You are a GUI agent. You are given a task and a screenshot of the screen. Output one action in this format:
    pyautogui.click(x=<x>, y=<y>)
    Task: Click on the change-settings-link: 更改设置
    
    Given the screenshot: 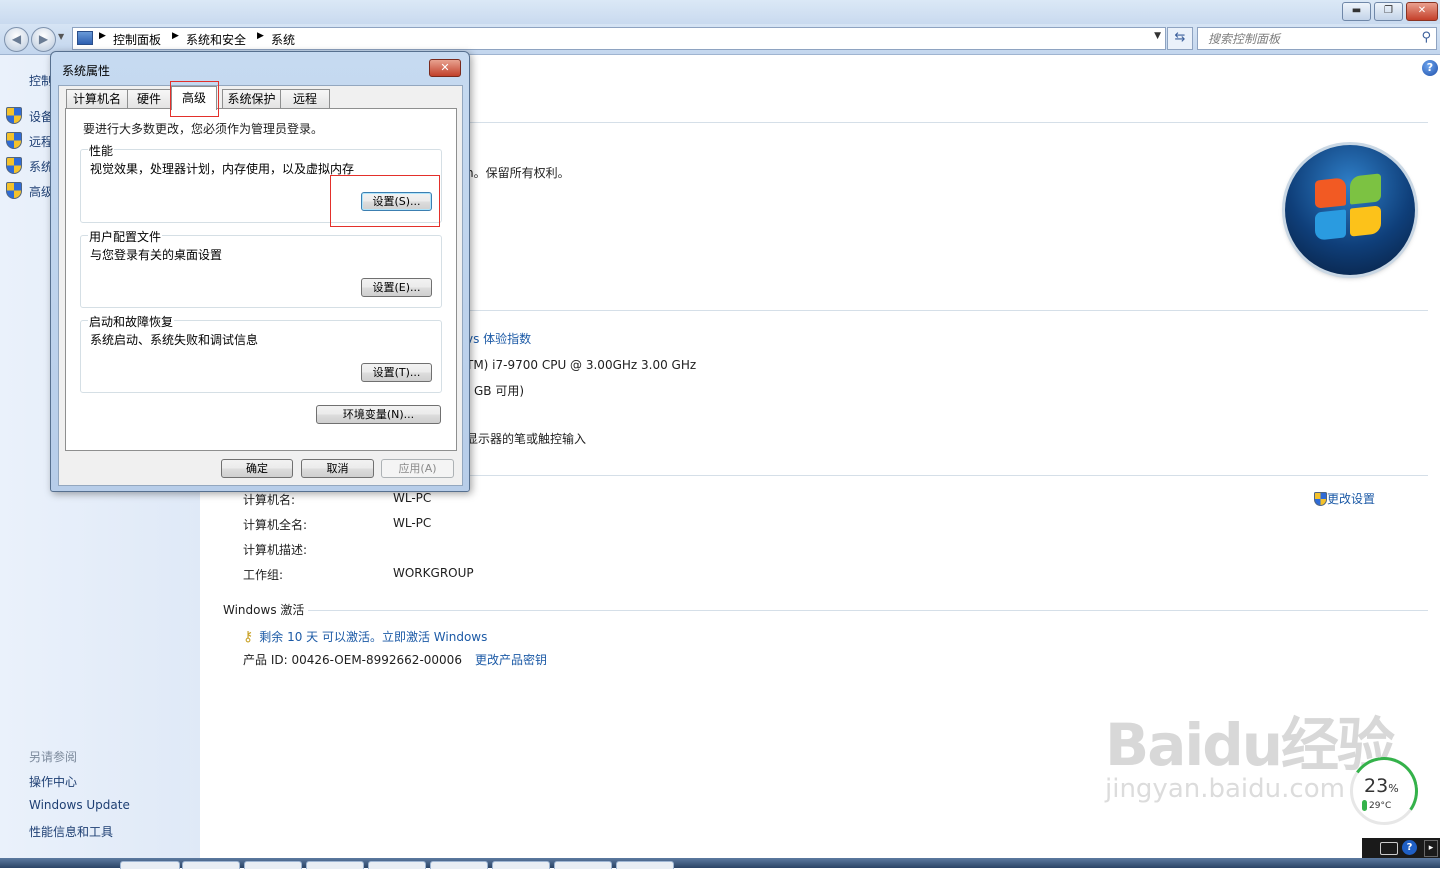 What is the action you would take?
    pyautogui.click(x=1344, y=498)
    